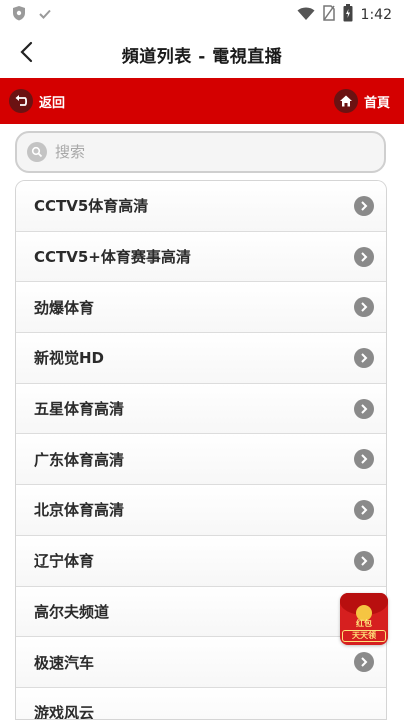  What do you see at coordinates (364, 623) in the screenshot?
I see `promo-line1: 红包` at bounding box center [364, 623].